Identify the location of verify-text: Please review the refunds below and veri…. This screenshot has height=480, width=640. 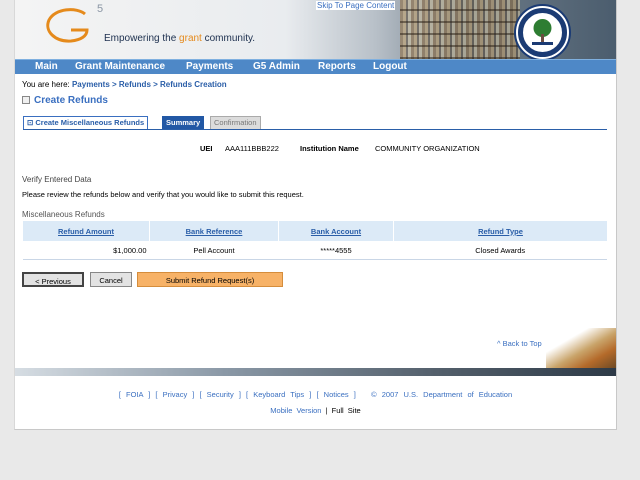
(163, 194).